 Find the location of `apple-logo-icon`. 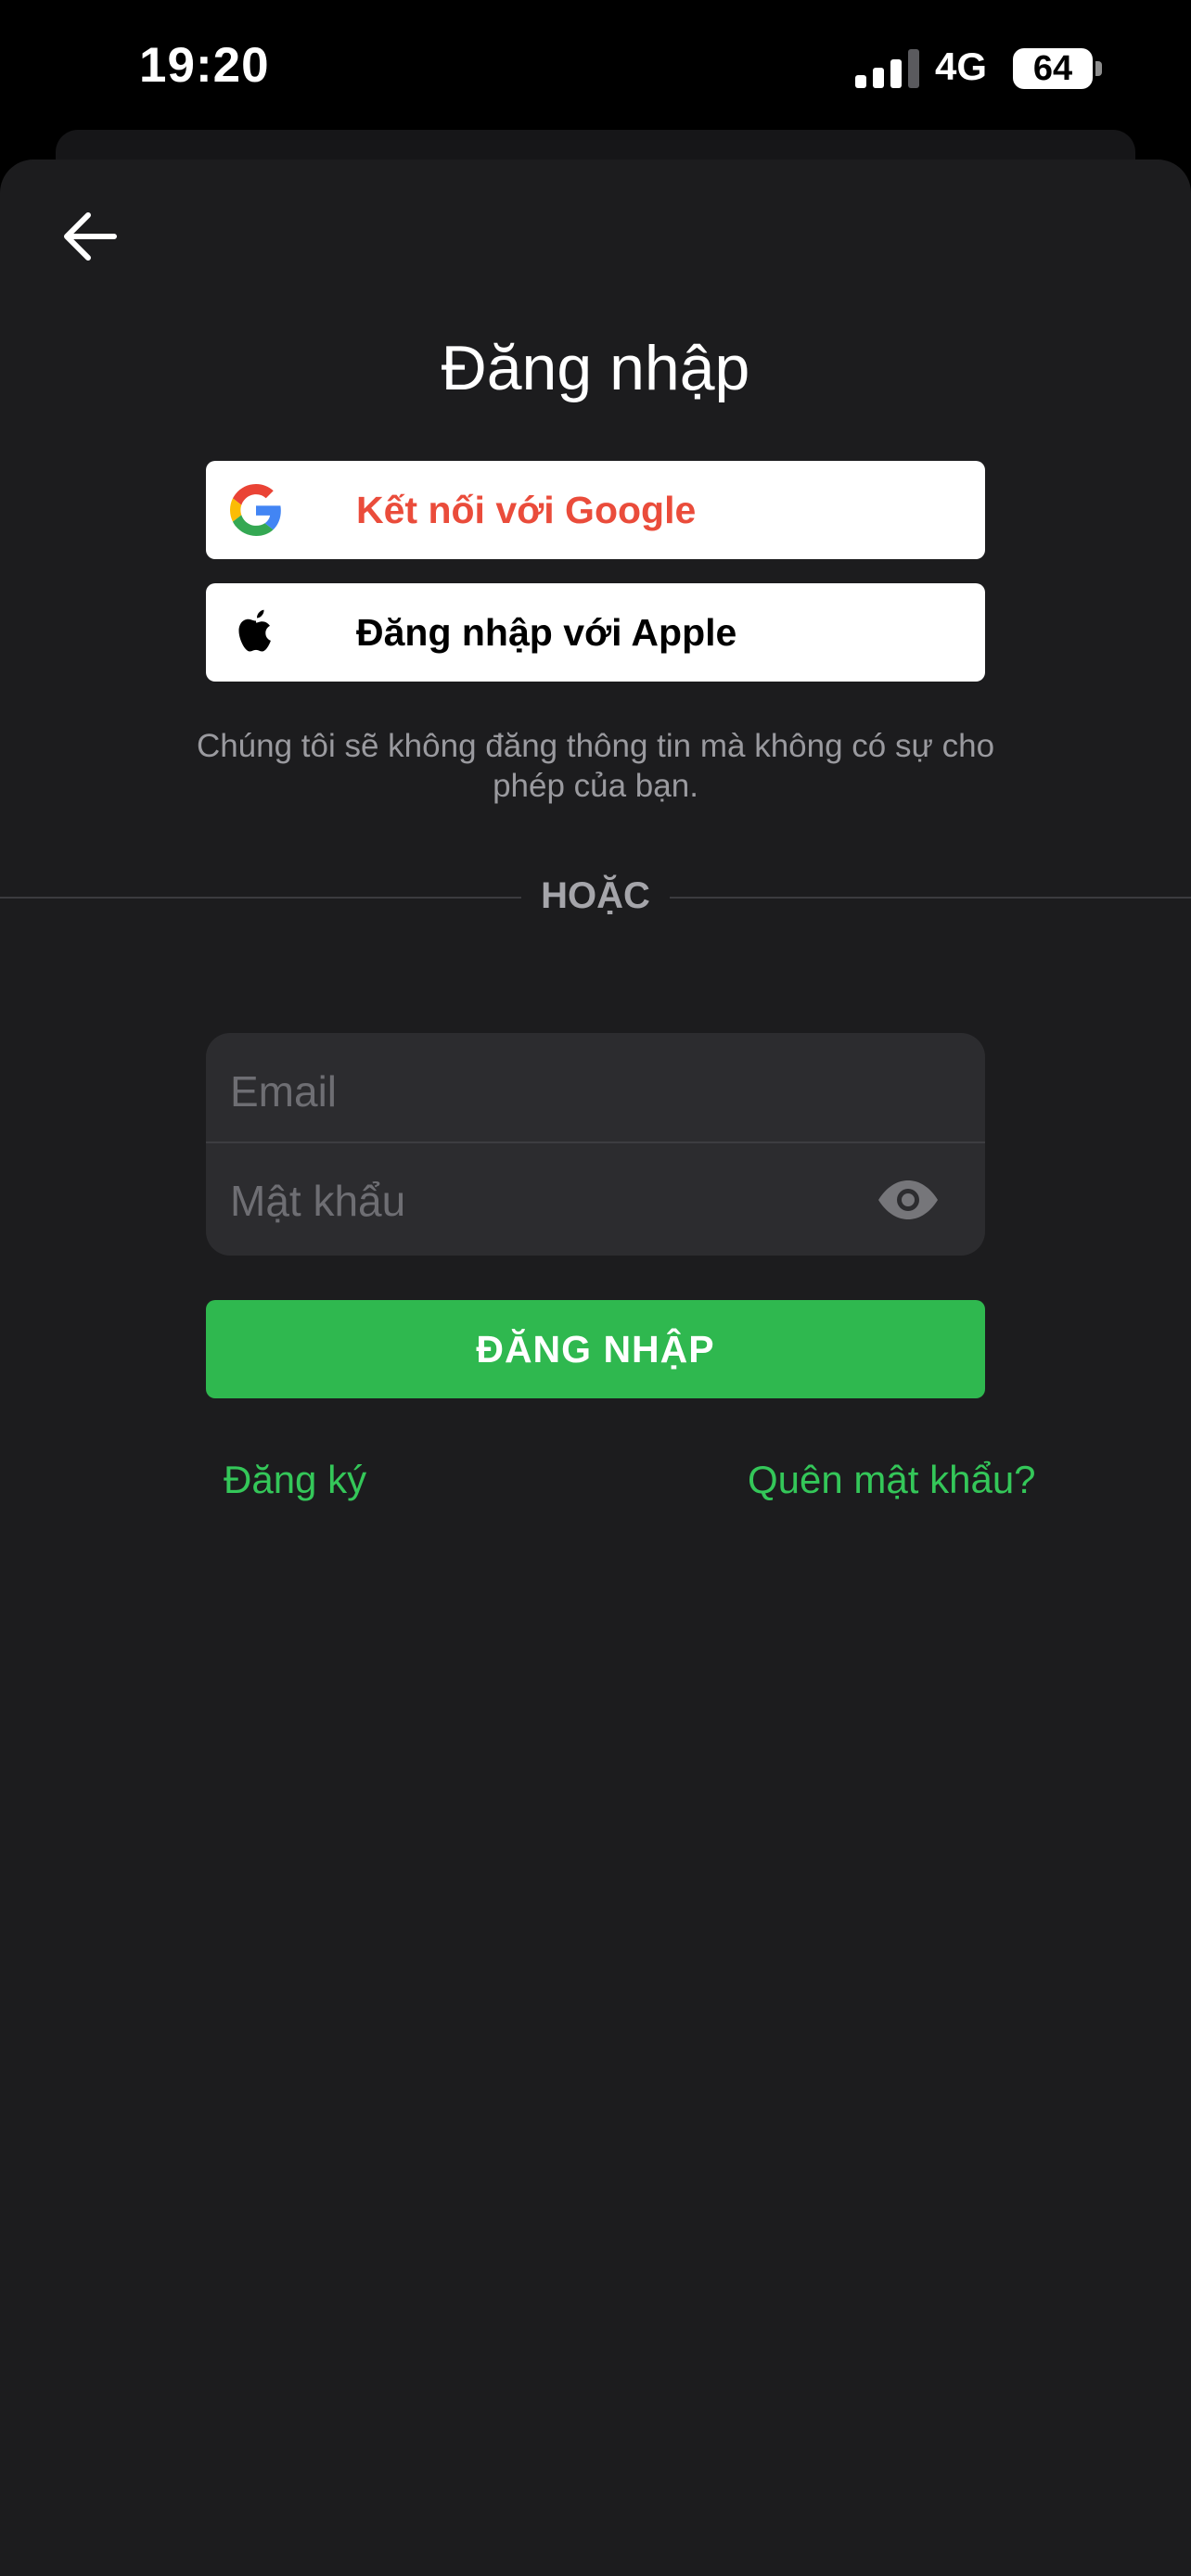

apple-logo-icon is located at coordinates (254, 630).